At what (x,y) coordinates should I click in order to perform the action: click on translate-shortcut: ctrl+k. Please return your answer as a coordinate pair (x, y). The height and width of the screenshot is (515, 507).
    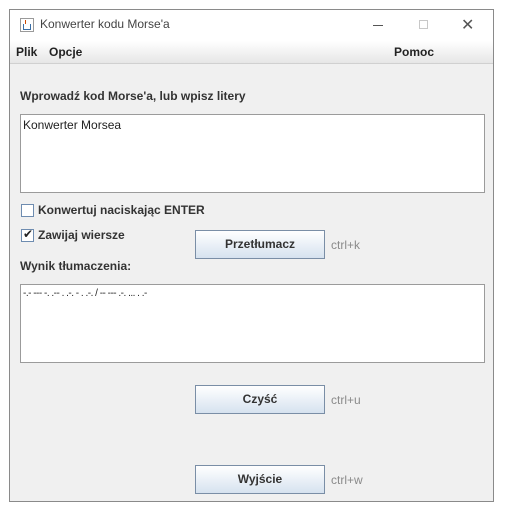
    Looking at the image, I should click on (346, 245).